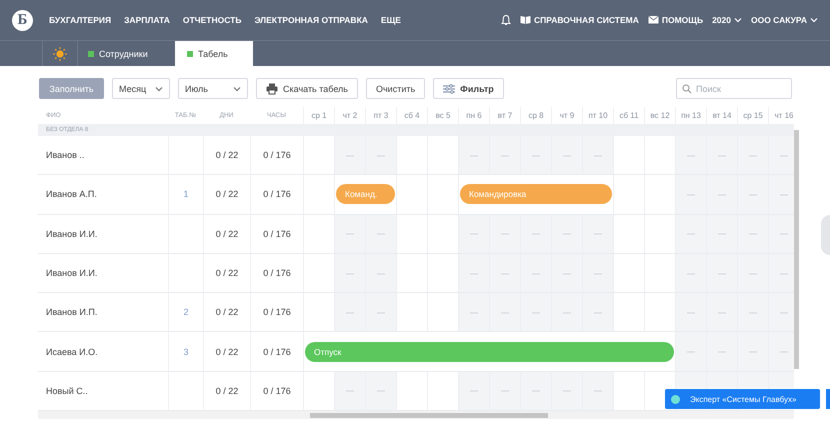 The height and width of the screenshot is (421, 830). What do you see at coordinates (237, 89) in the screenshot?
I see `chevron-icon` at bounding box center [237, 89].